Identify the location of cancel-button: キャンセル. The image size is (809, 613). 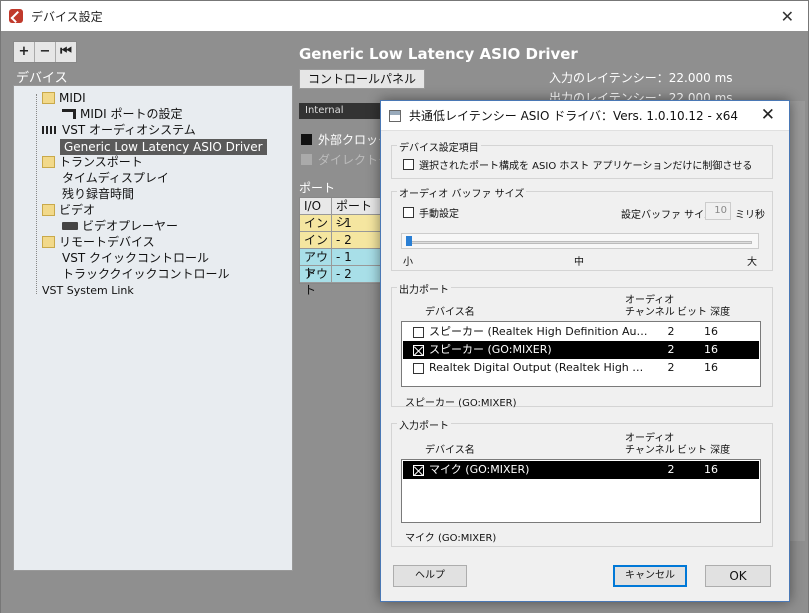
(650, 576).